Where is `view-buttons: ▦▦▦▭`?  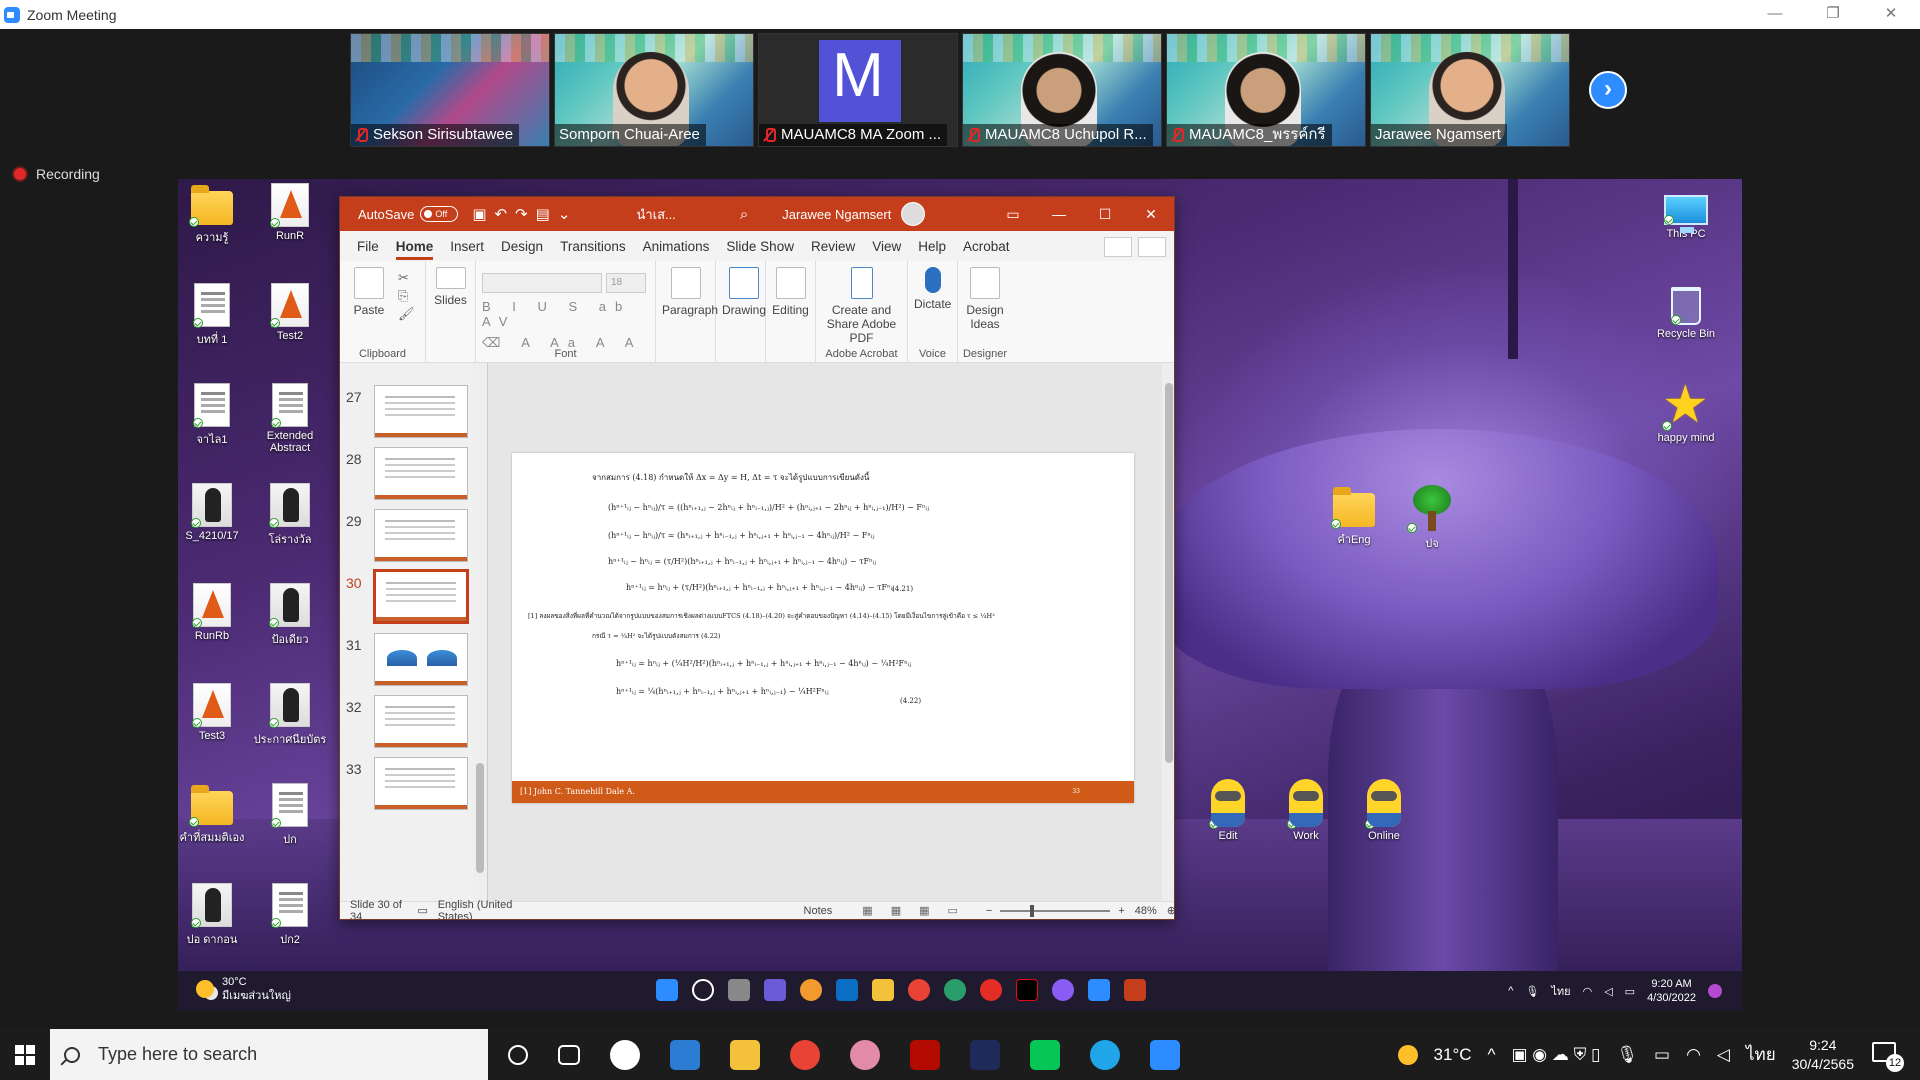 view-buttons: ▦▦▦▭ is located at coordinates (919, 910).